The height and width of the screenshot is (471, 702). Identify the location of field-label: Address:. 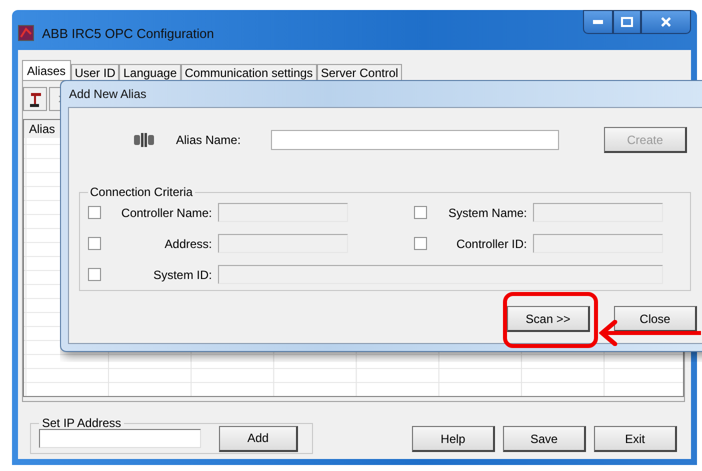
(188, 243).